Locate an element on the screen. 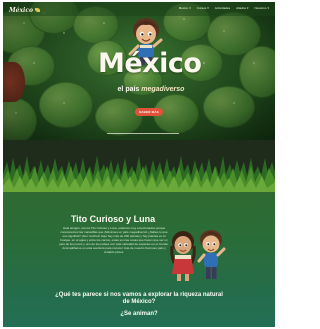 The height and width of the screenshot is (329, 320). grass-border is located at coordinates (139, 174).